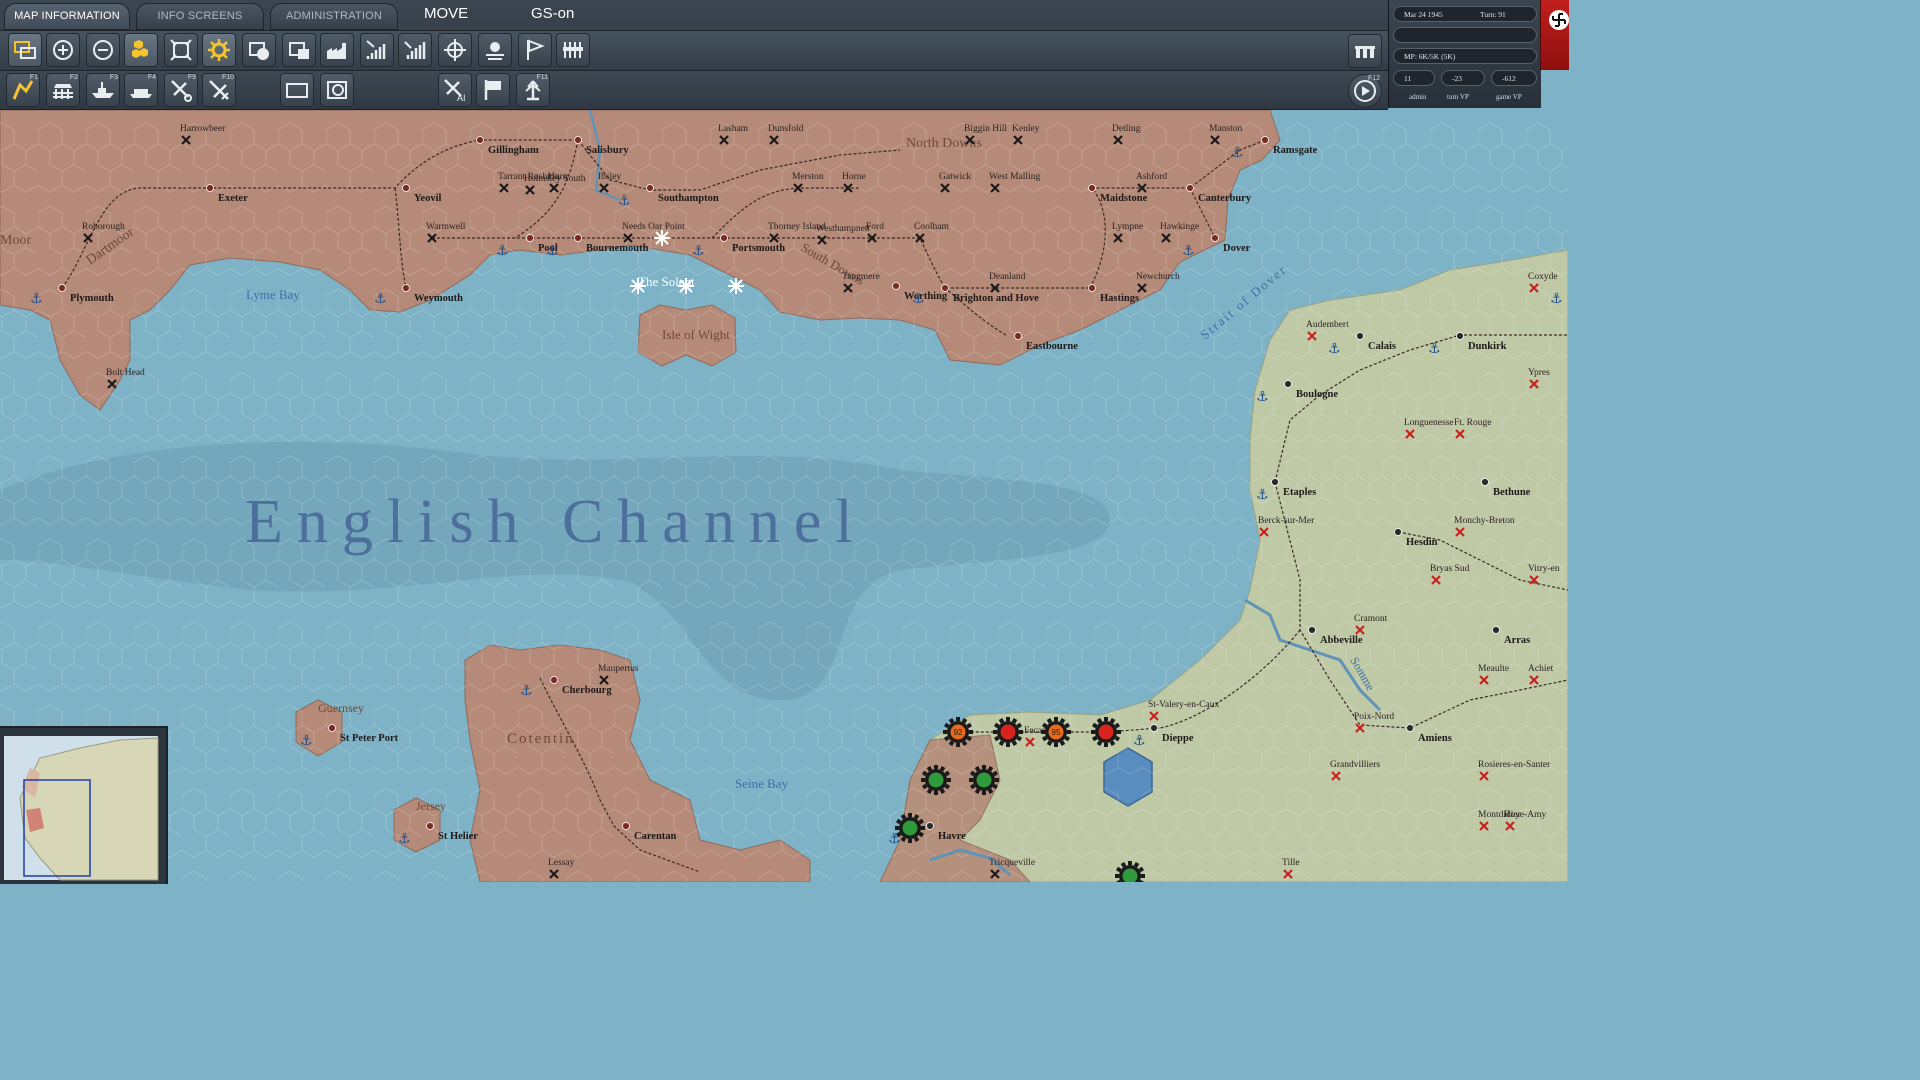 The width and height of the screenshot is (1920, 1080). Describe the element at coordinates (1365, 91) in the screenshot. I see `end-turn-button: F12` at that location.